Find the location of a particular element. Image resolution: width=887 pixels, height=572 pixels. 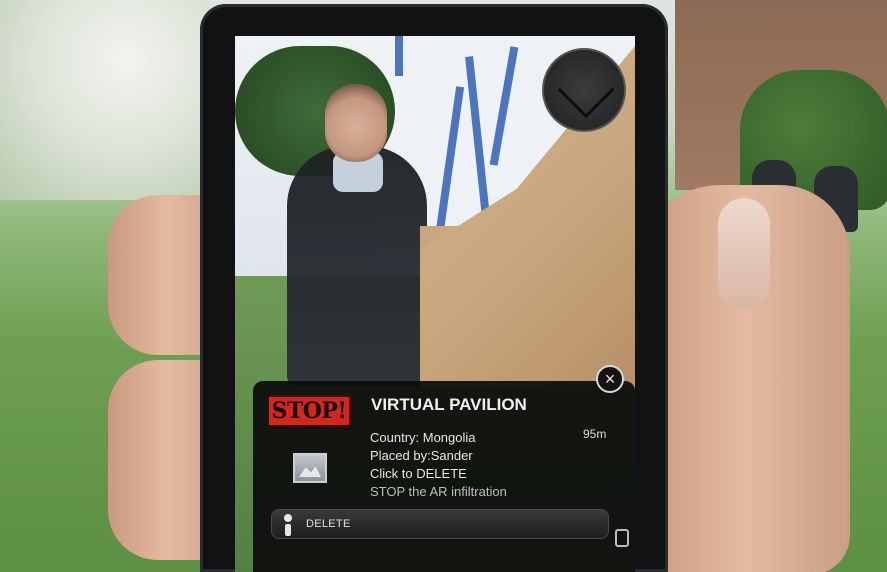

delete-button: DELETE is located at coordinates (440, 524).